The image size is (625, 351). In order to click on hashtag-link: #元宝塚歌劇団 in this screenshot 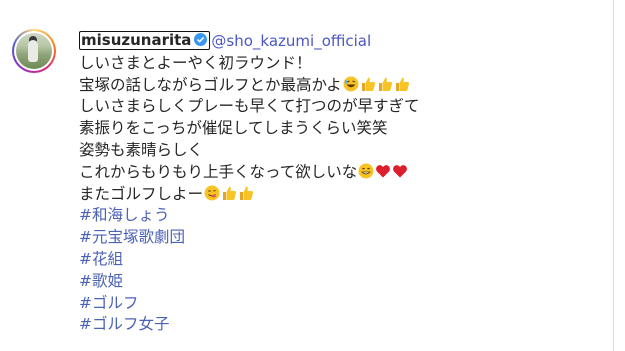, I will do `click(342, 238)`.